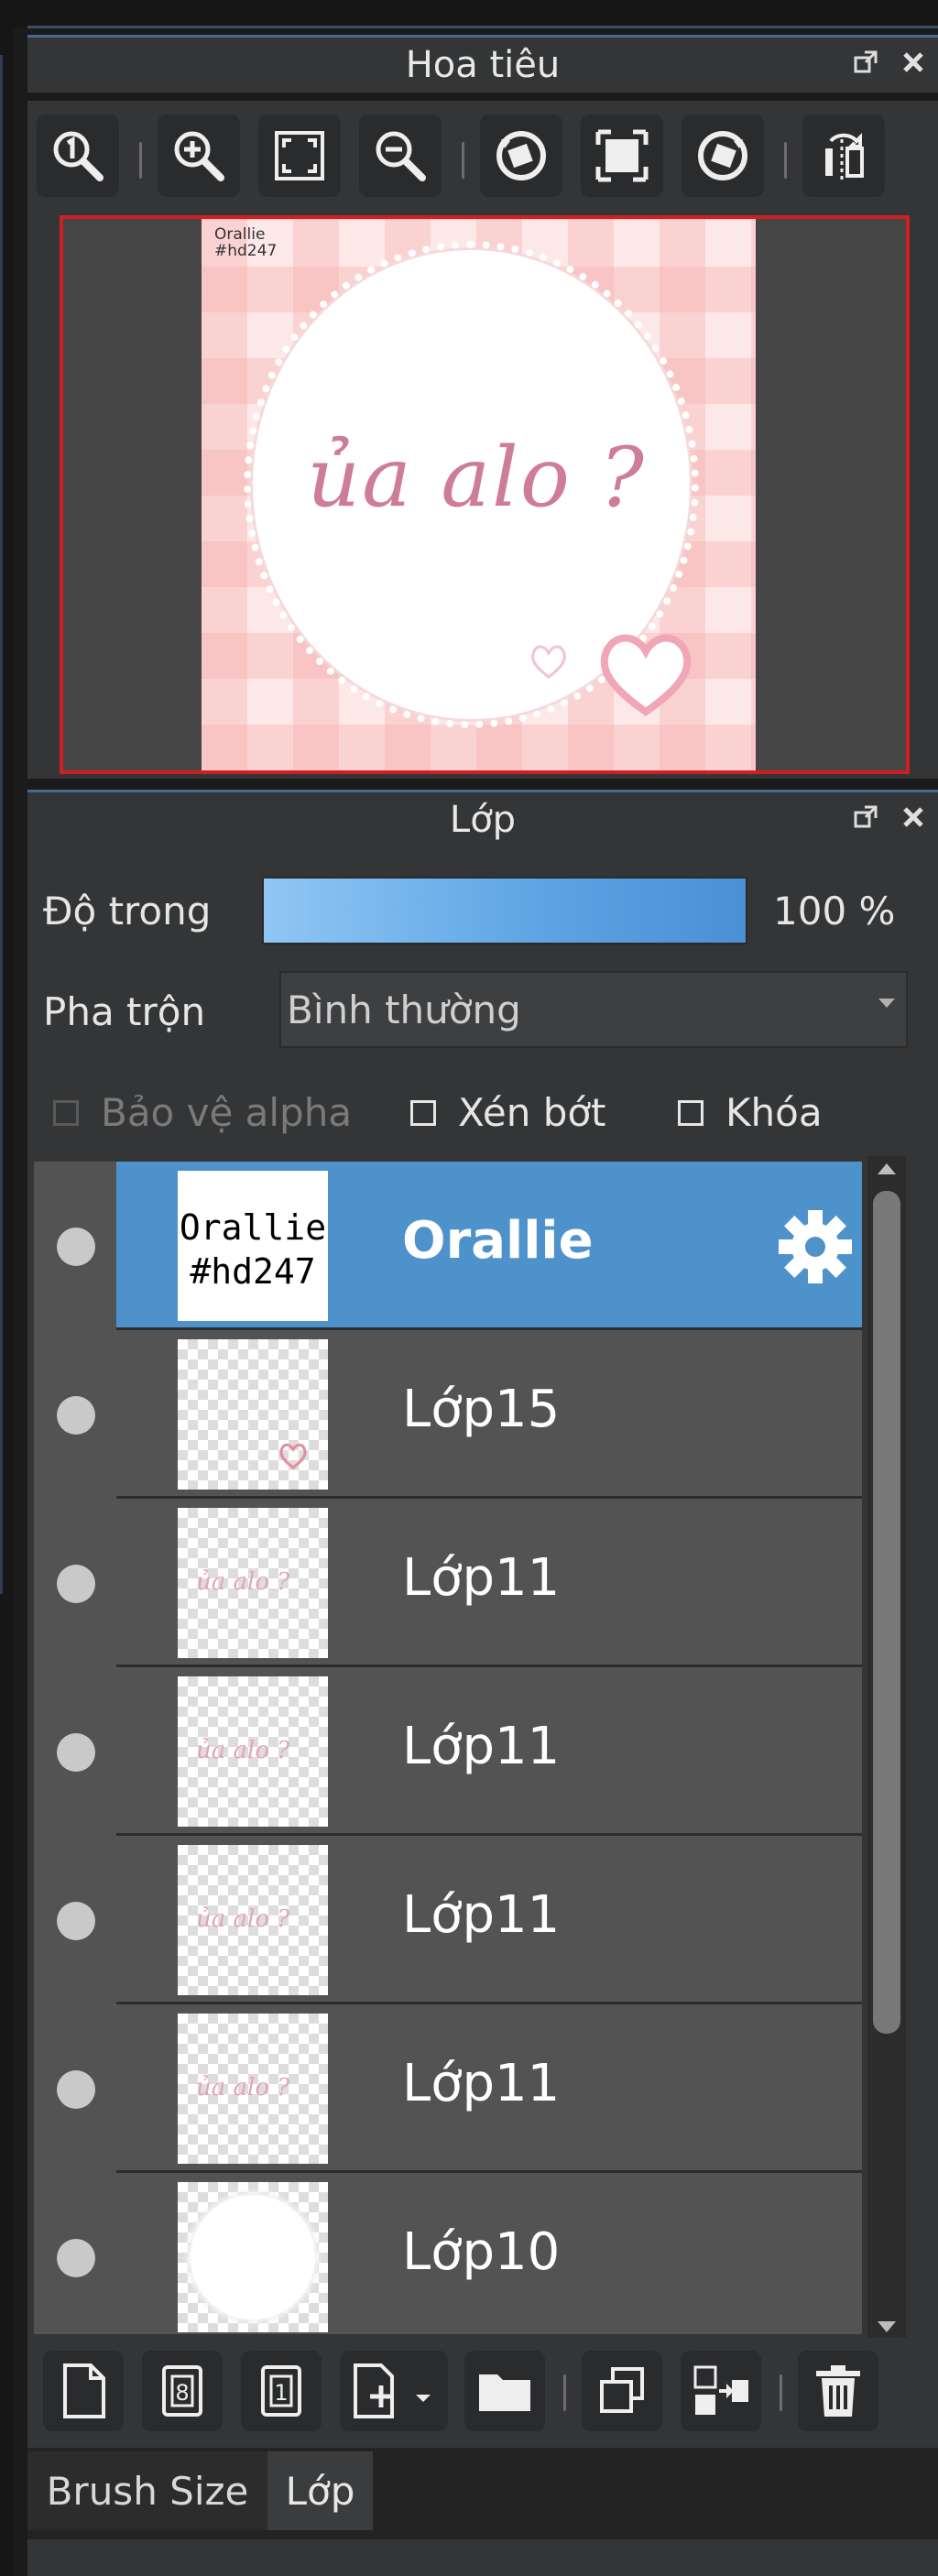  Describe the element at coordinates (482, 1410) in the screenshot. I see `layer-name: Lớp15` at that location.